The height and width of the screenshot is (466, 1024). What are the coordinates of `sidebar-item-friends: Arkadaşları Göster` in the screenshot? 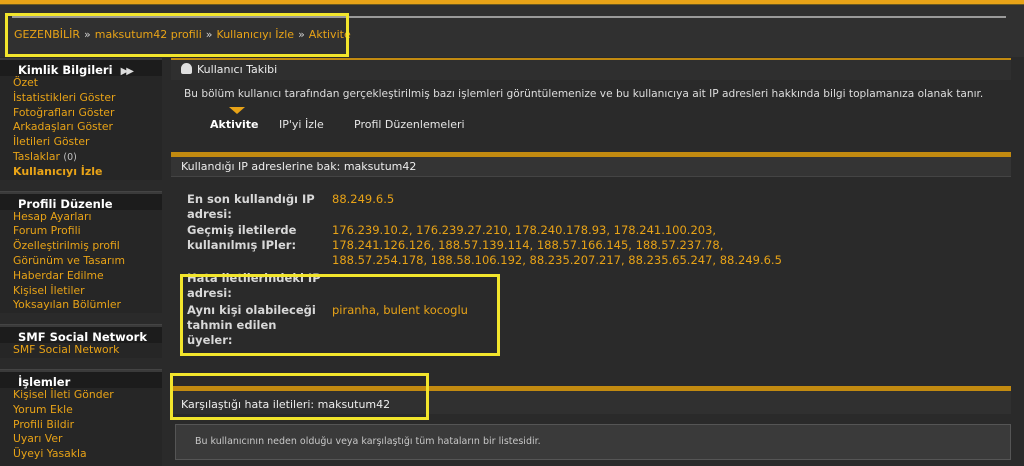 It's located at (81, 127).